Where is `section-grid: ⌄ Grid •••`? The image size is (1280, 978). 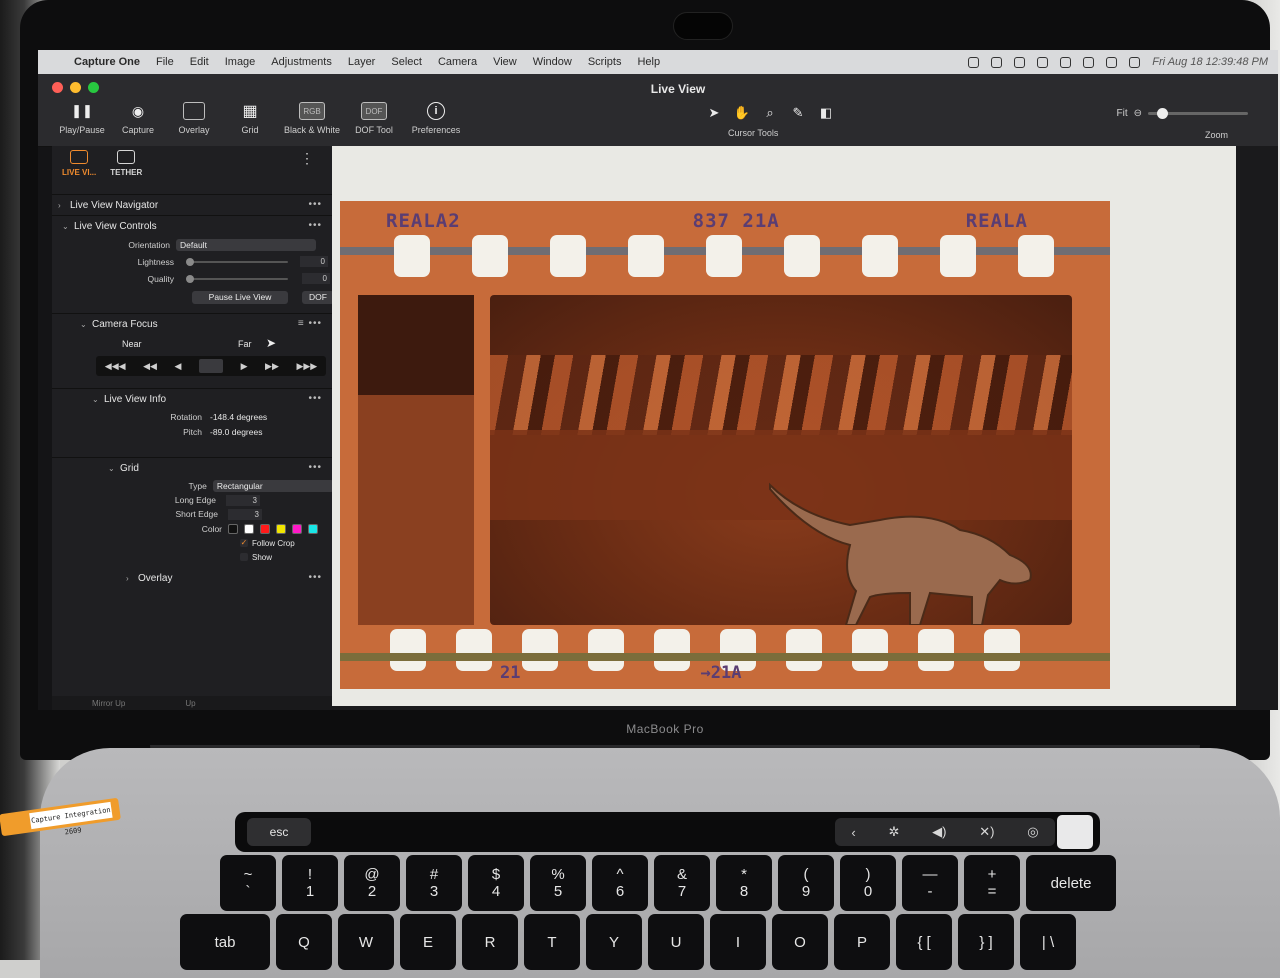 section-grid: ⌄ Grid ••• is located at coordinates (193, 467).